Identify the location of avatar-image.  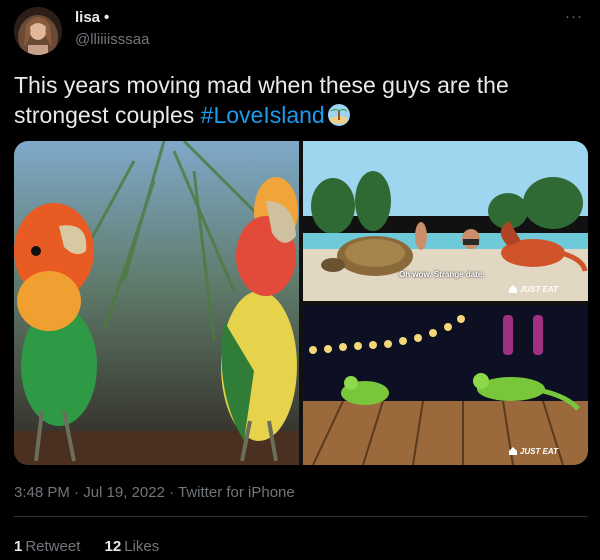
(38, 31).